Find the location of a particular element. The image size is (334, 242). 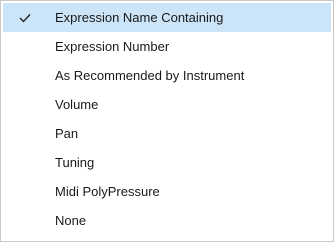

menu-item-label: Tuning is located at coordinates (75, 162).